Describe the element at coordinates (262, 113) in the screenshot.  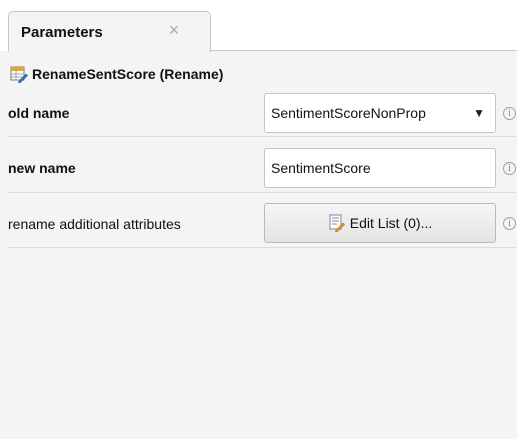
I see `param-row-old-name: old name SentimentScoreNonProp ▼ i` at that location.